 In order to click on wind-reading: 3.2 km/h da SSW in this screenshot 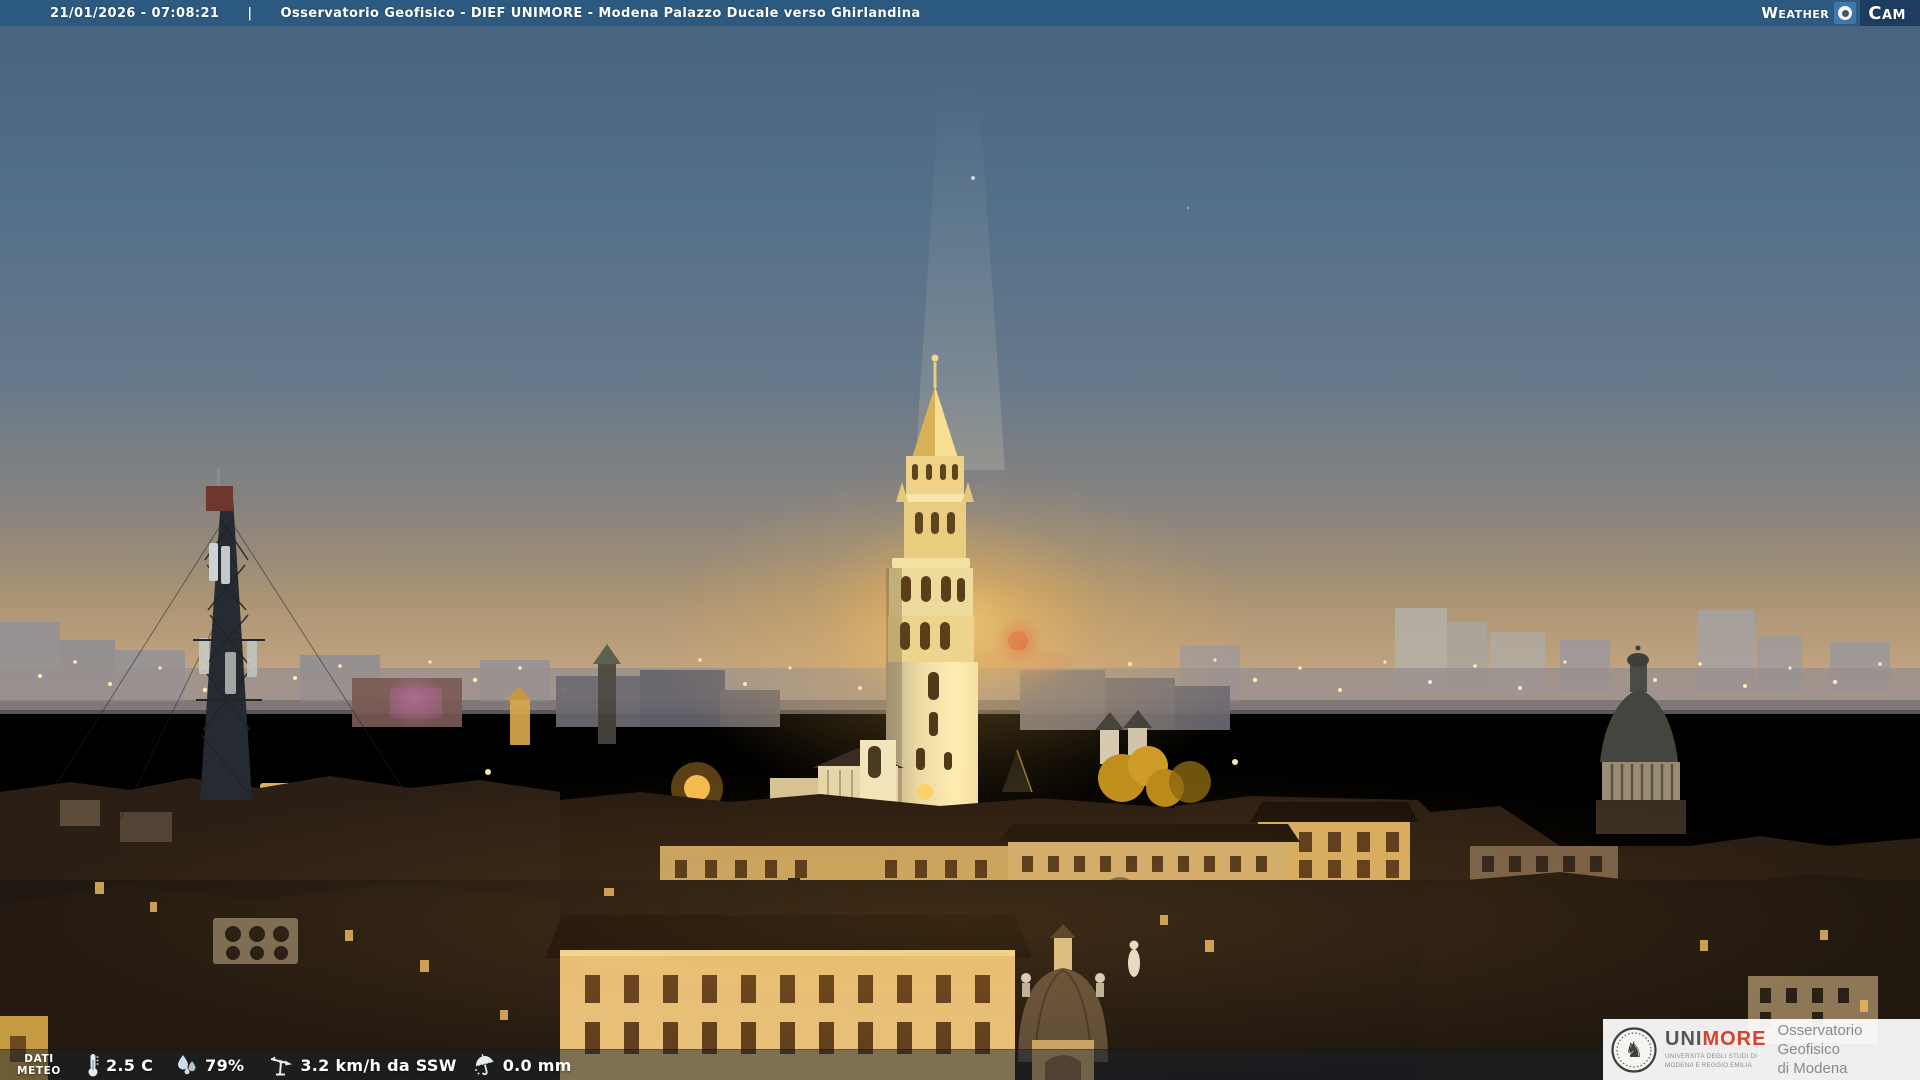, I will do `click(362, 1065)`.